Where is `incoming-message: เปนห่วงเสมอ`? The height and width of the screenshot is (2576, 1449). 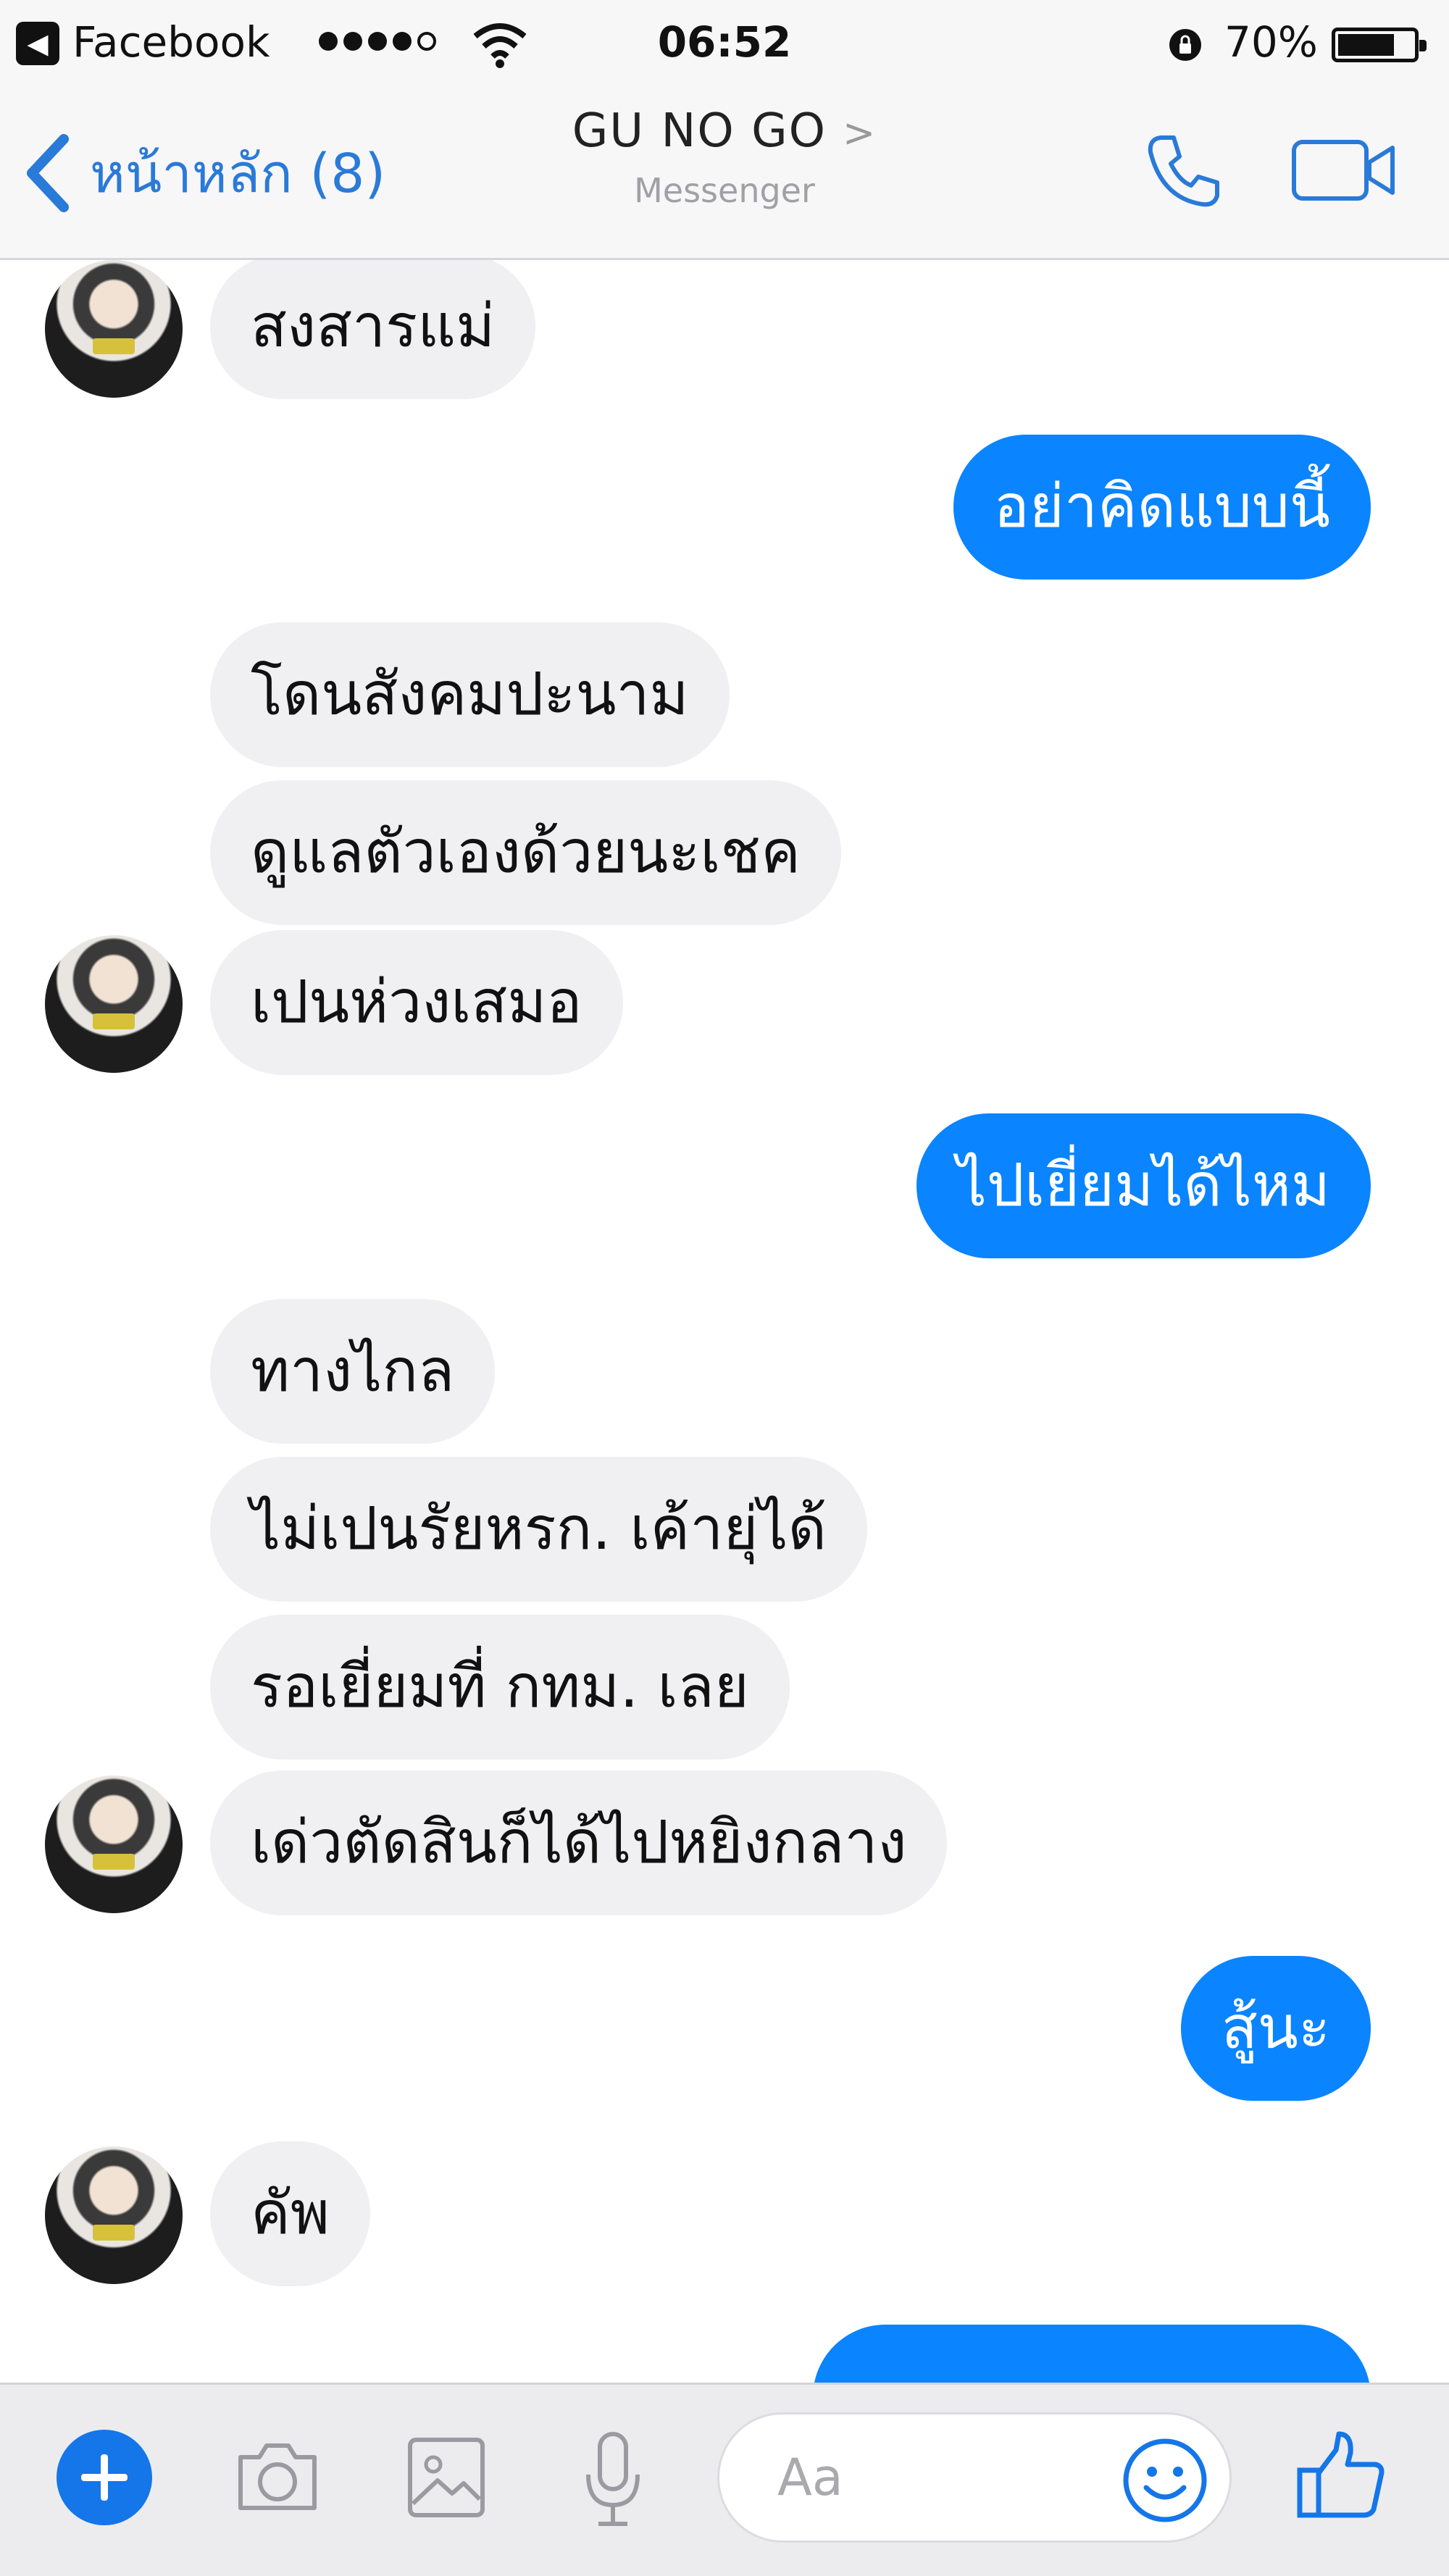 incoming-message: เปนห่วงเสมอ is located at coordinates (416, 1002).